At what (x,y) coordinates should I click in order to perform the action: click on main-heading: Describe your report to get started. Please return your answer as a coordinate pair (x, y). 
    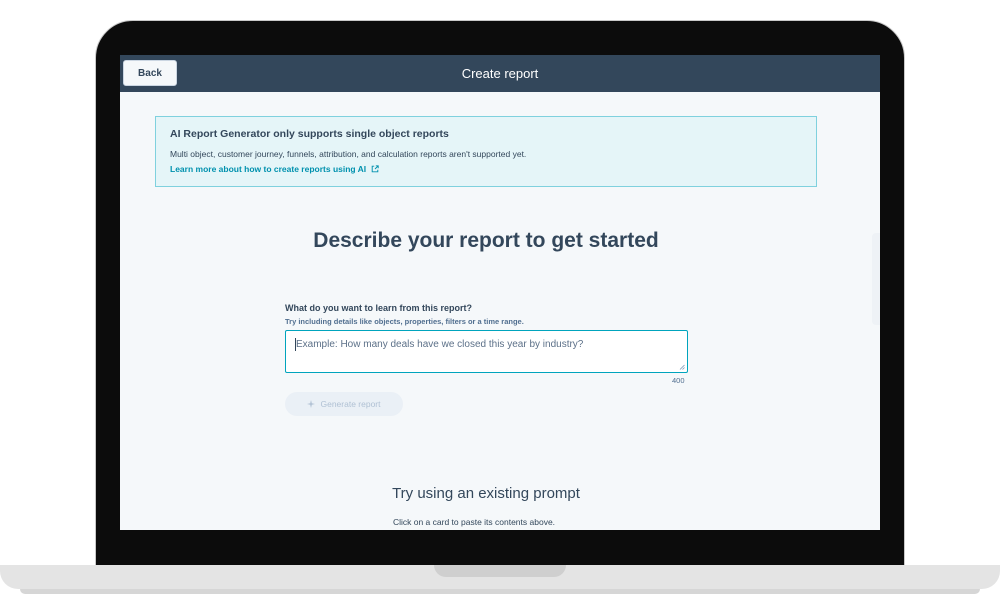
    Looking at the image, I should click on (486, 240).